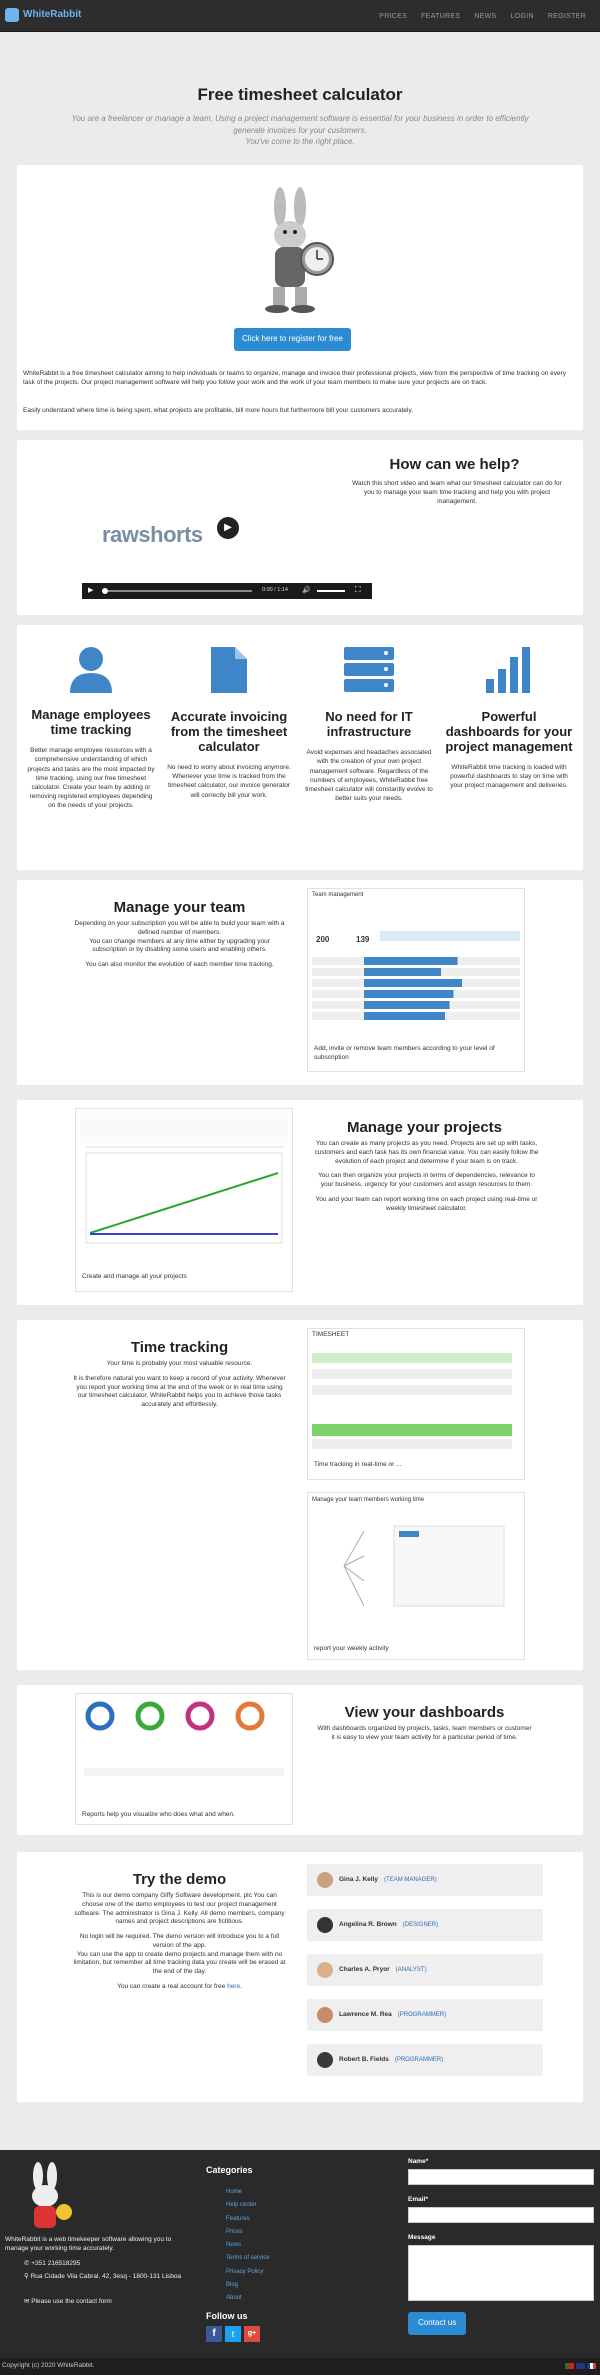 The image size is (600, 2375). I want to click on copyright-bar: Copyright (c) 2020 WhiteRabbit., so click(300, 2366).